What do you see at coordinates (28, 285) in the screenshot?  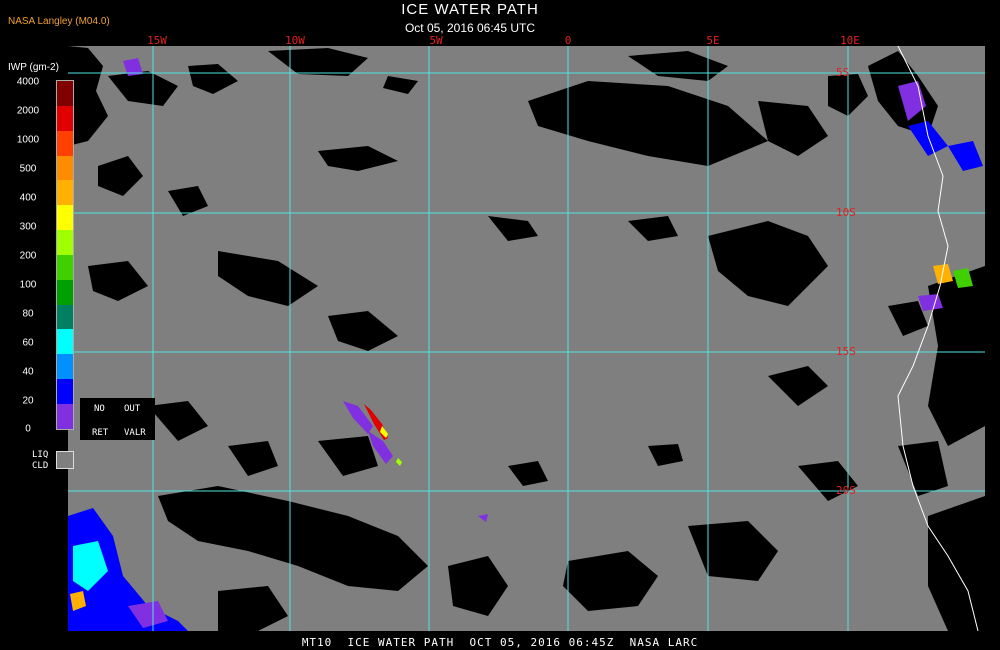 I see `legend-tick: 100` at bounding box center [28, 285].